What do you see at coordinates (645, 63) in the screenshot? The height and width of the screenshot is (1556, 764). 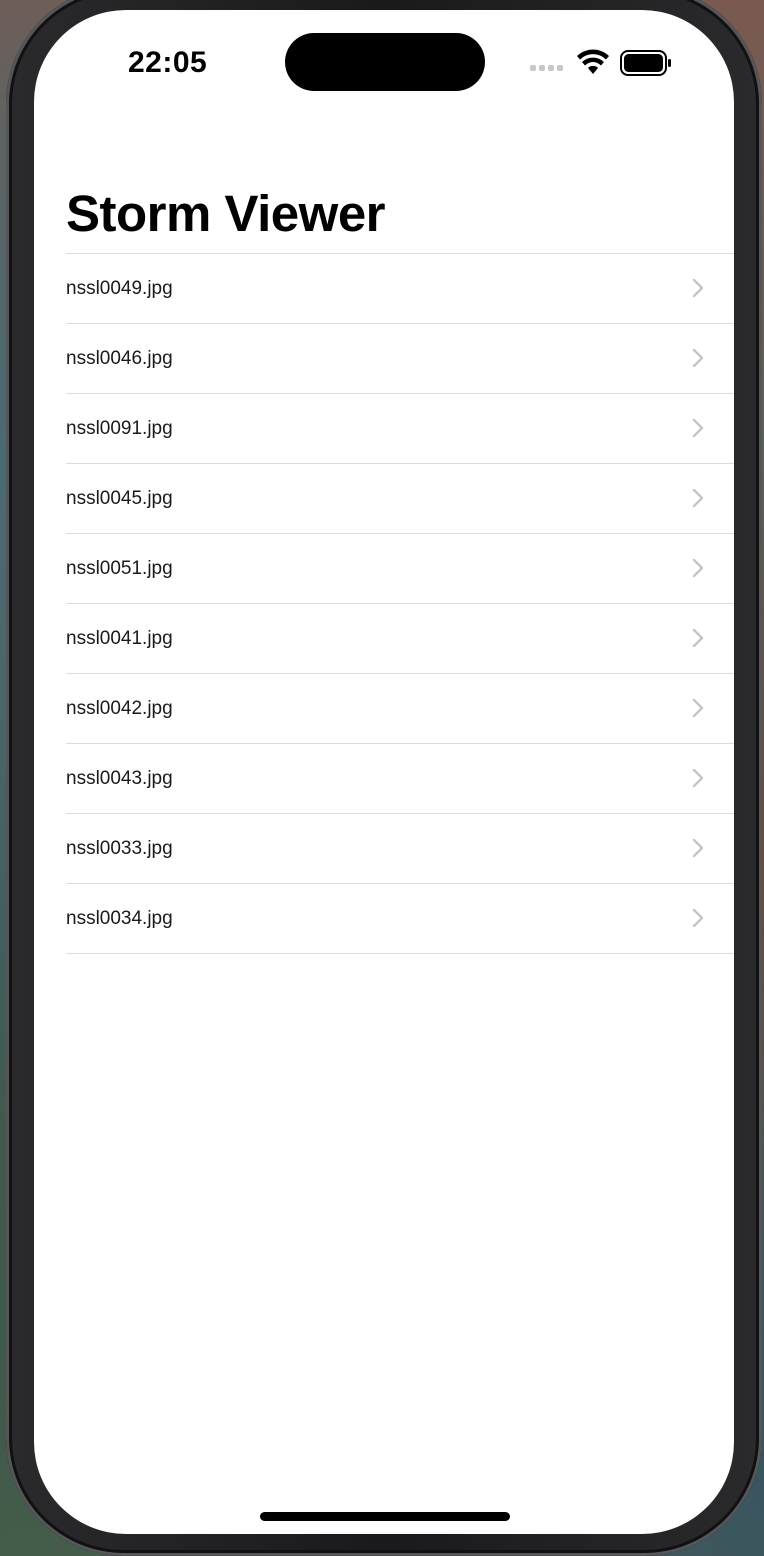 I see `battery-icon` at bounding box center [645, 63].